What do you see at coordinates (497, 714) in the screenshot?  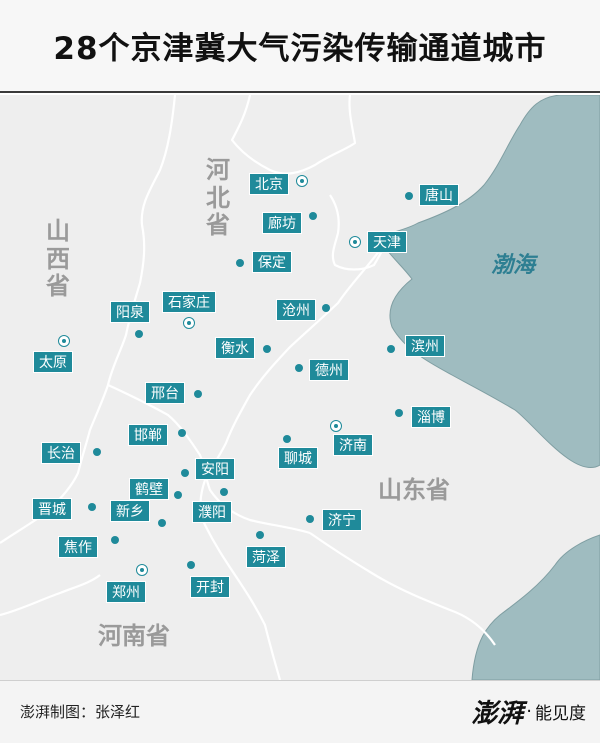 I see `logo-main-text: 澎湃` at bounding box center [497, 714].